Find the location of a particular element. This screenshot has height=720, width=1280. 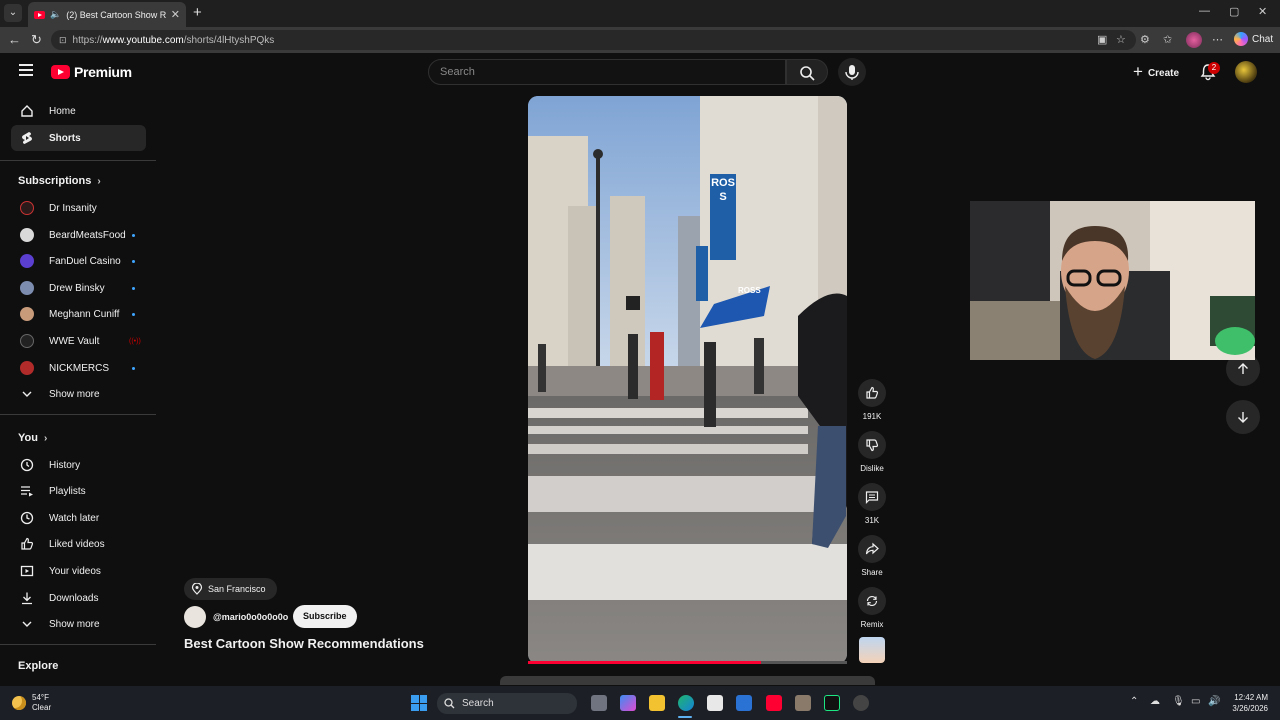

youtube-premium-logo: Premium is located at coordinates (91, 72).